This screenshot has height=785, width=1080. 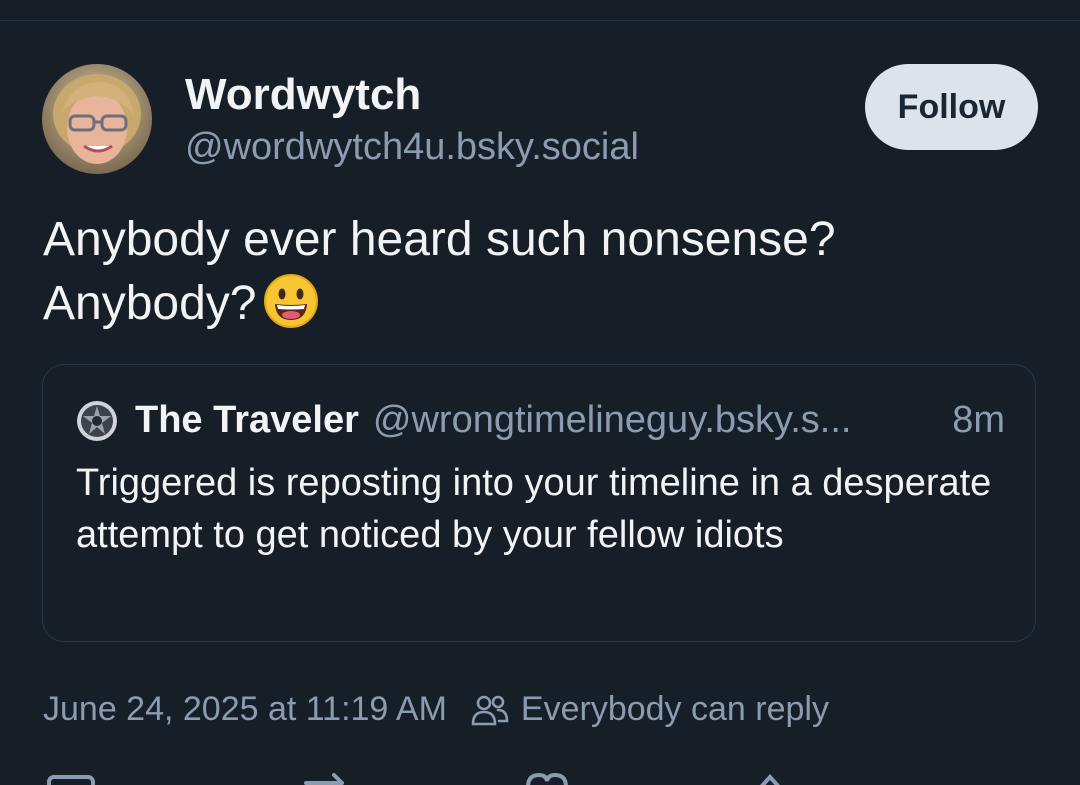 I want to click on grinning-face-emoji-icon, so click(x=291, y=309).